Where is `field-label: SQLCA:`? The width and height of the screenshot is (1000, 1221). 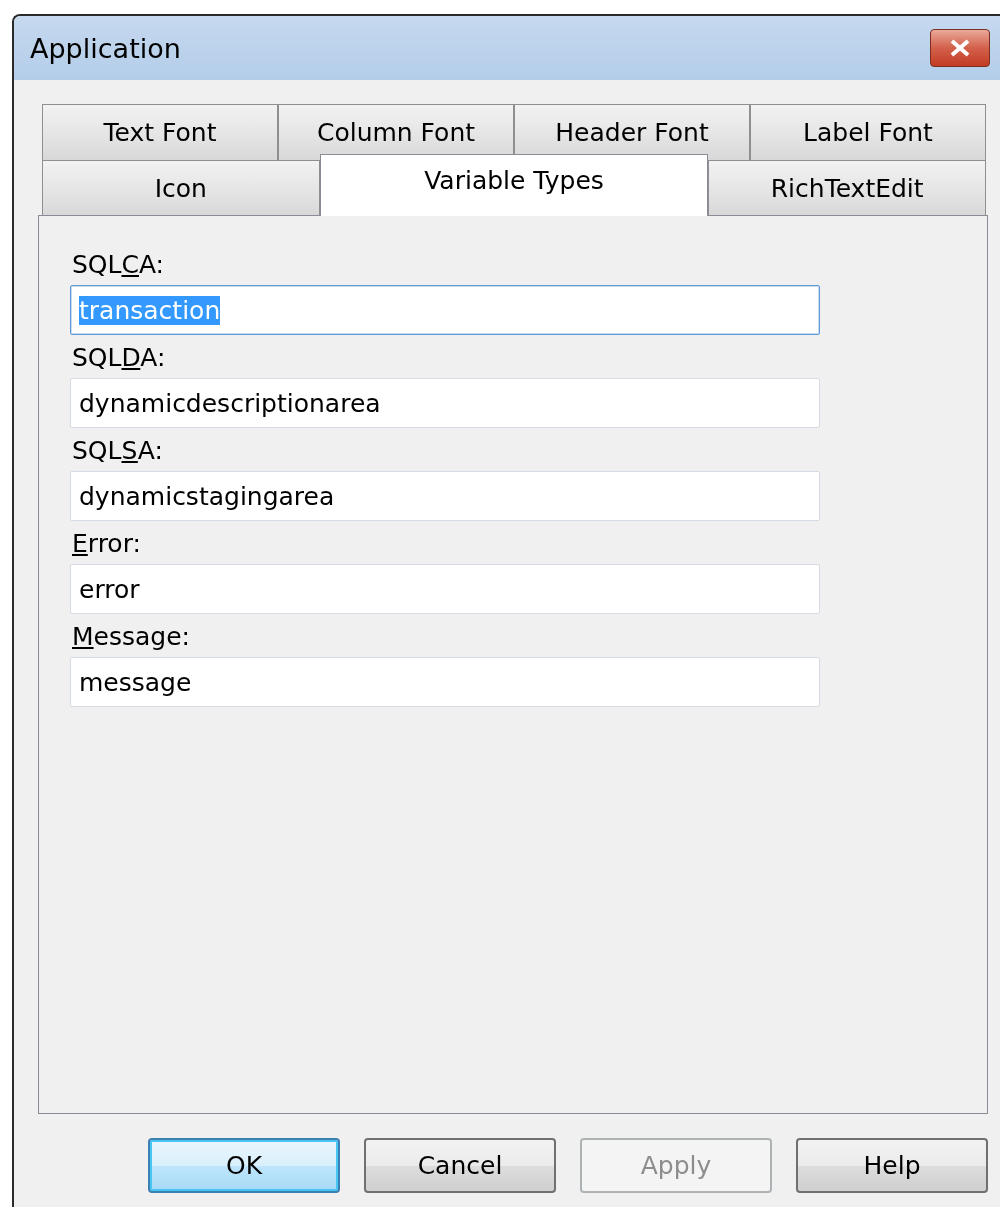
field-label: SQLCA: is located at coordinates (118, 264).